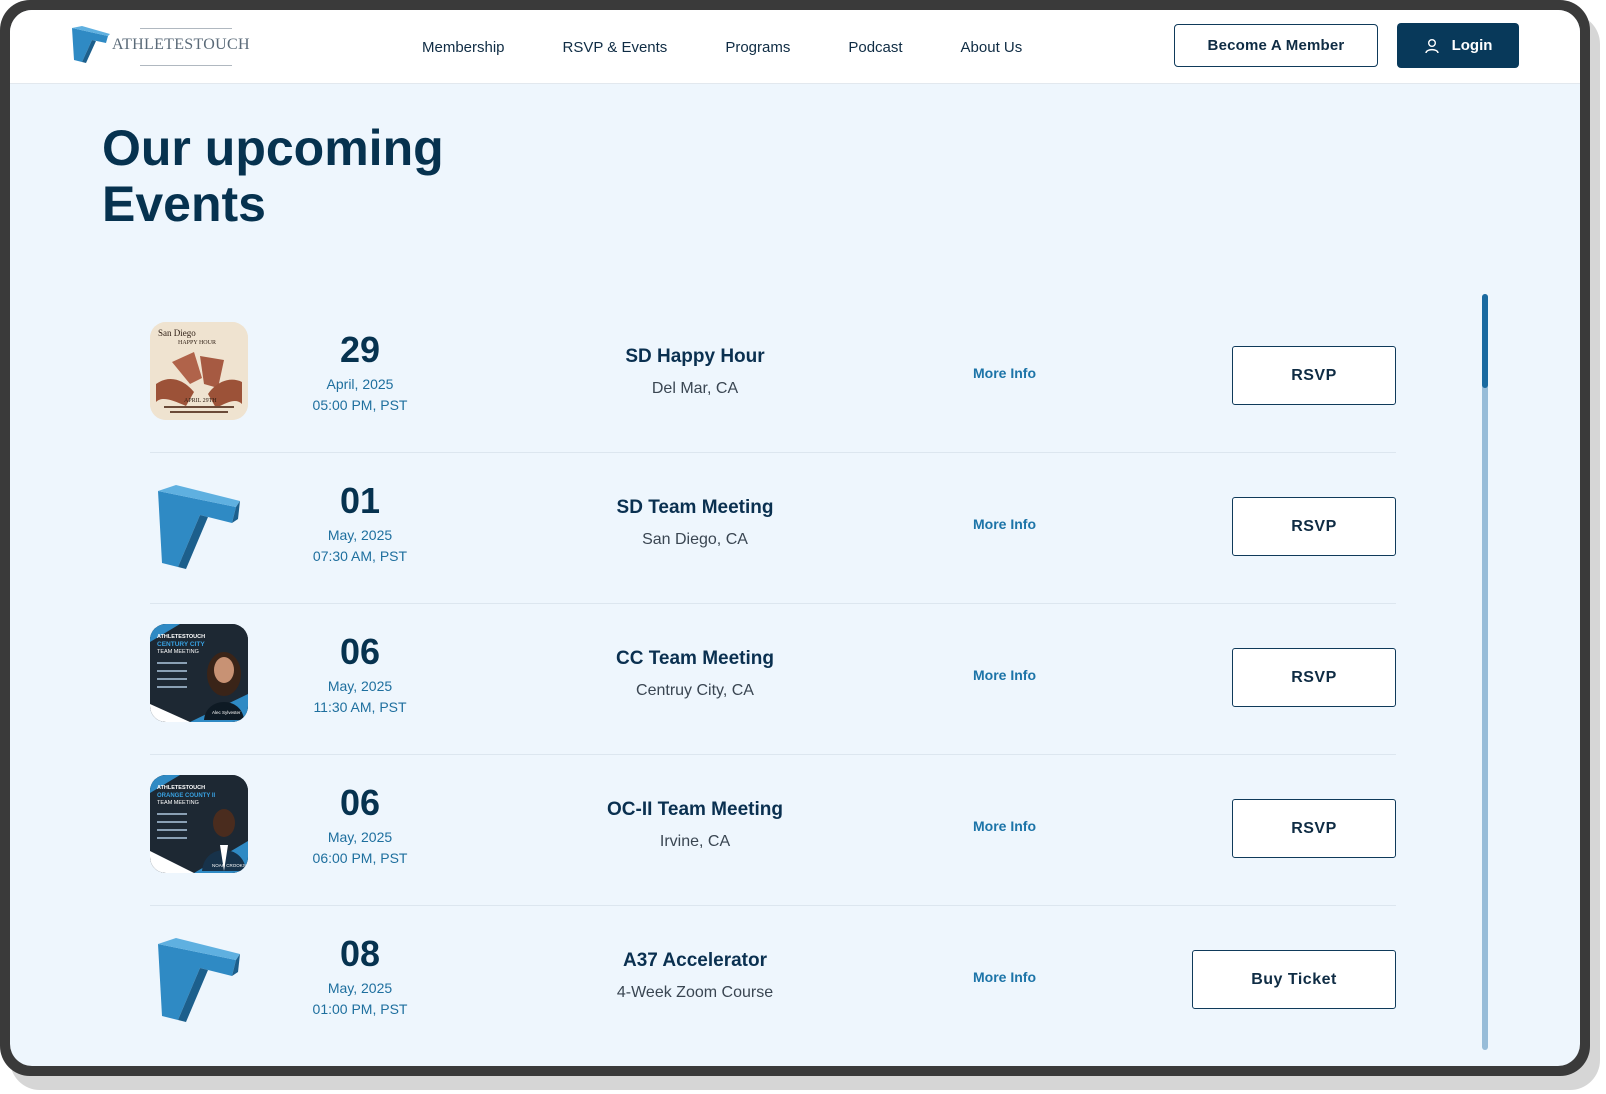 The image size is (1606, 1094). What do you see at coordinates (615, 47) in the screenshot?
I see `nav-rsvp-events: RSVP & Events` at bounding box center [615, 47].